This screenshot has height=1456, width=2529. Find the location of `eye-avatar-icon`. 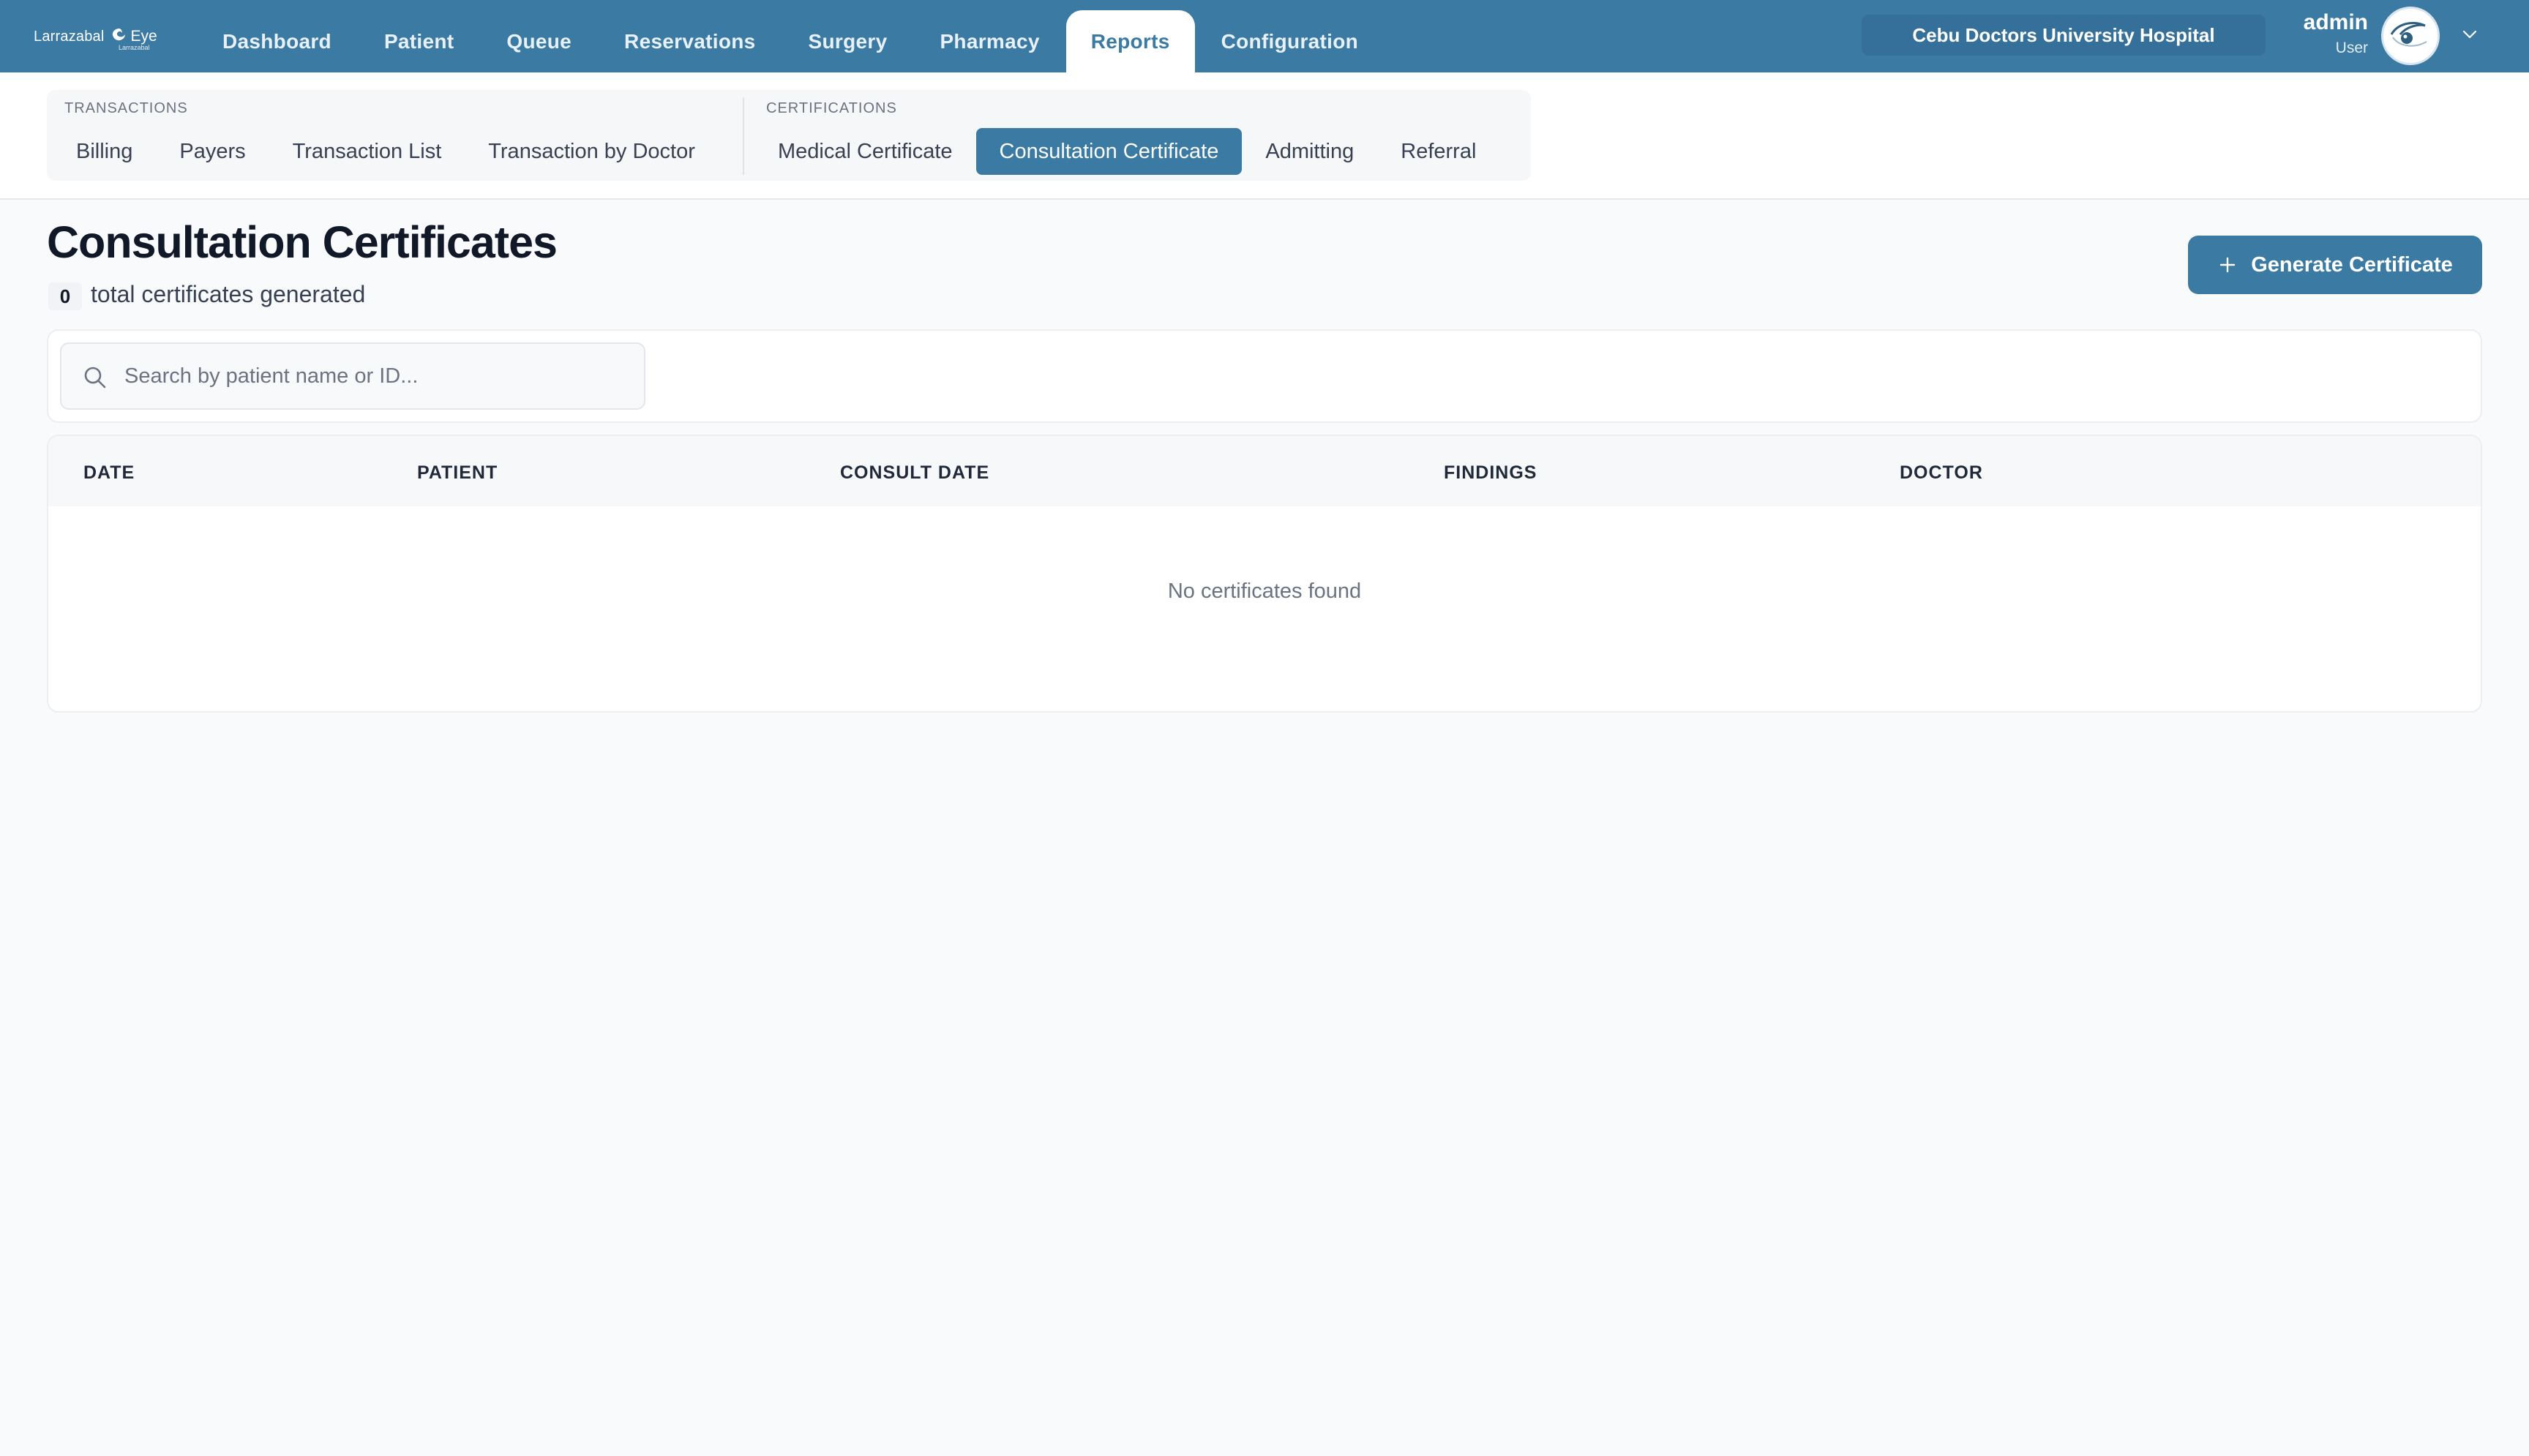

eye-avatar-icon is located at coordinates (2408, 34).